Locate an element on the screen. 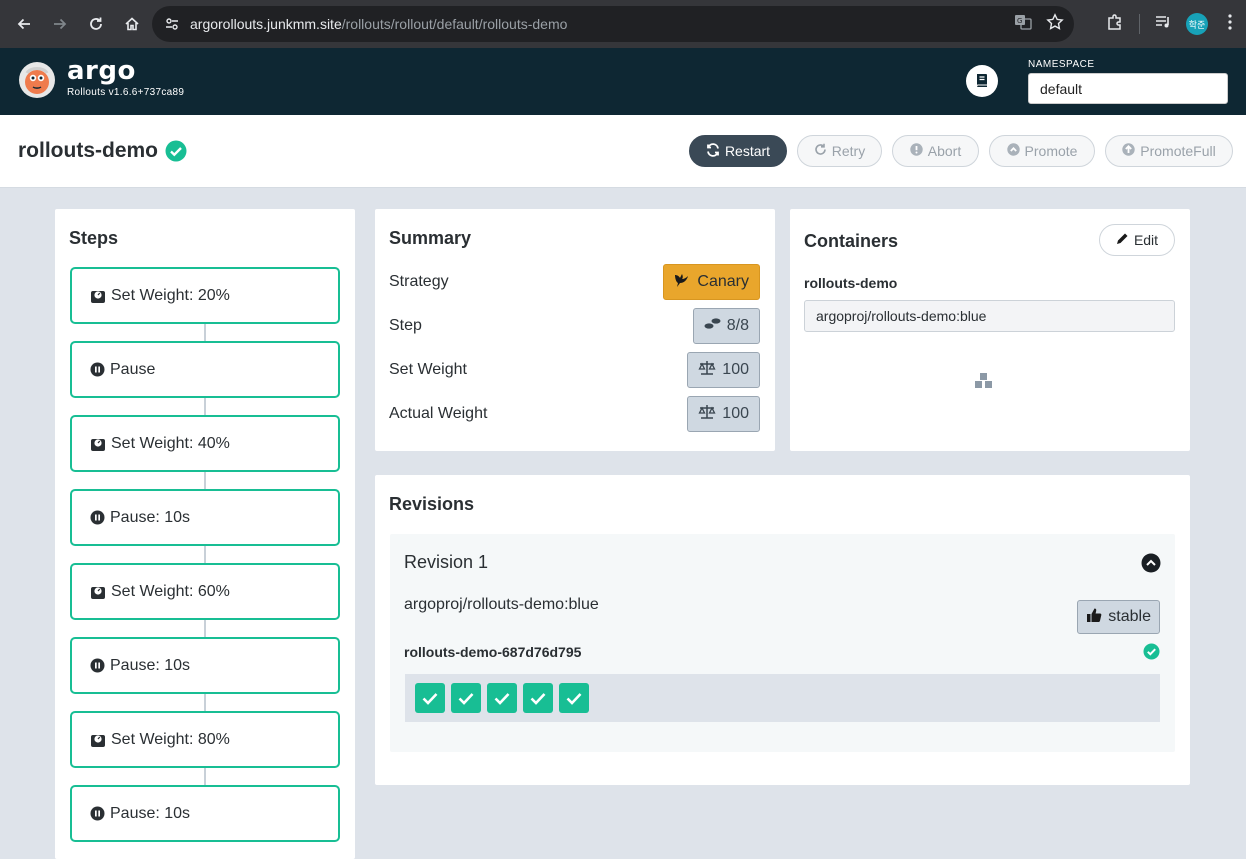 This screenshot has width=1246, height=859. chevron-up-icon is located at coordinates (1151, 563).